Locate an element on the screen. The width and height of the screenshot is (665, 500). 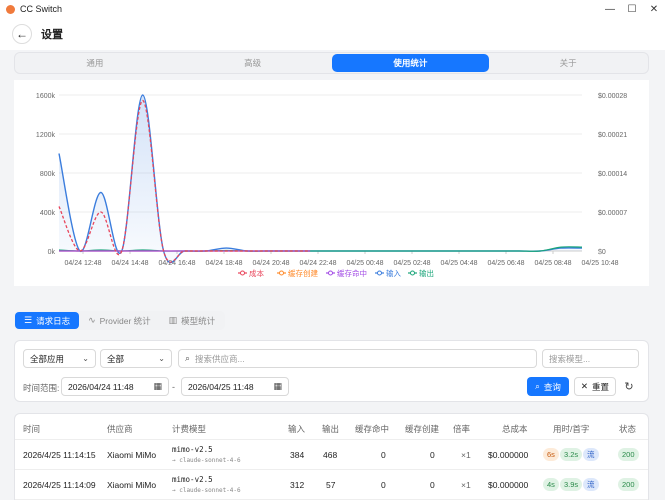
col-input: 输入 is located at coordinates (297, 429).